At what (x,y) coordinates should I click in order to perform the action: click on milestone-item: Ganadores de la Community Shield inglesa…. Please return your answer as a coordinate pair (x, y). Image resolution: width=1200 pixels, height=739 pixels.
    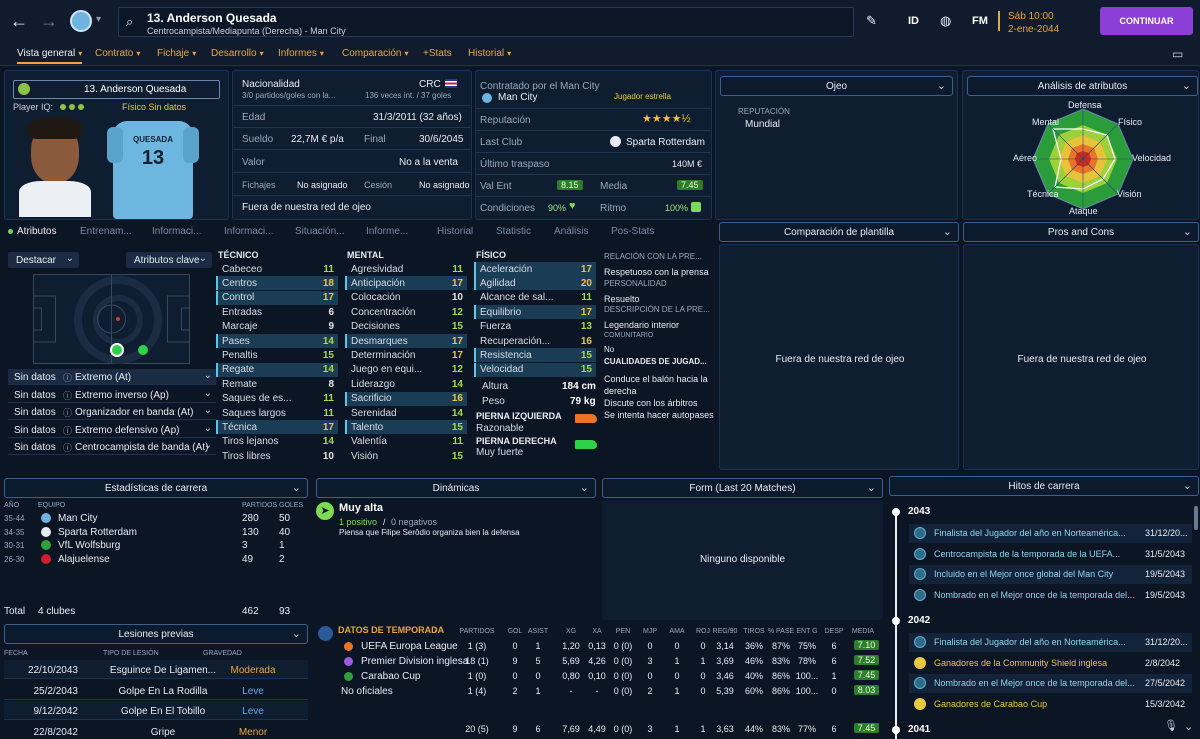
    Looking at the image, I should click on (1050, 663).